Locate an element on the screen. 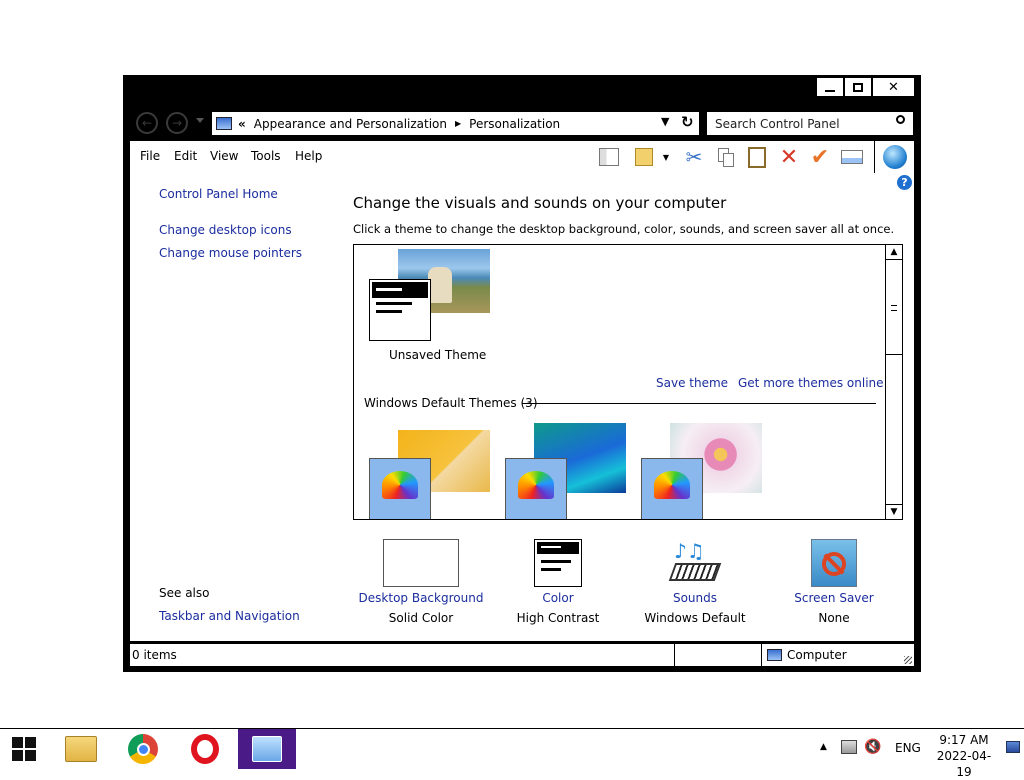 Image resolution: width=1024 pixels, height=780 pixels. screen-saver-icon is located at coordinates (834, 563).